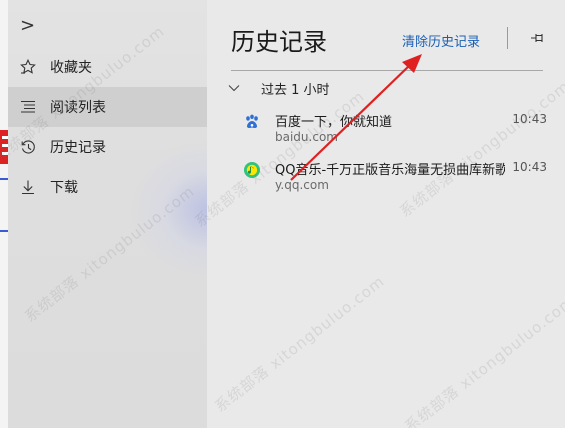  What do you see at coordinates (398, 132) in the screenshot?
I see `history-entry: 百度一下，你就知道 baidu.com 10:43` at bounding box center [398, 132].